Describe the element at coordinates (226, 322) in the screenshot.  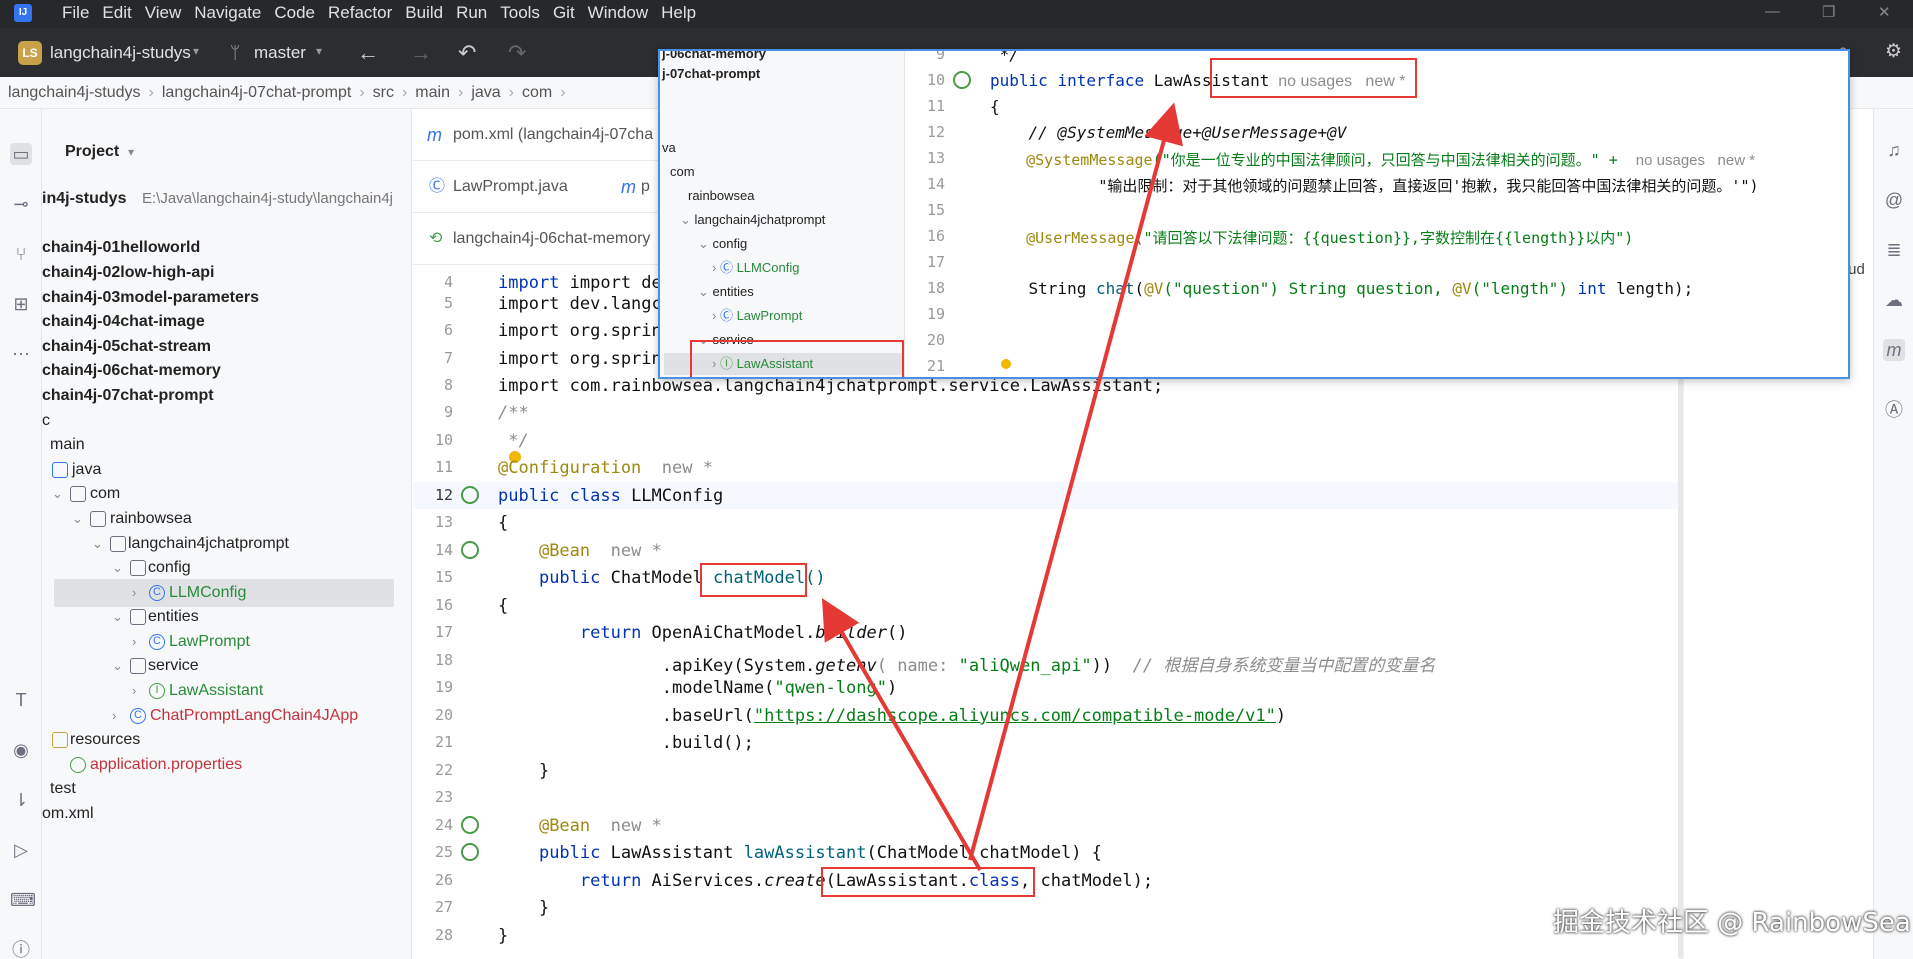
I see `tree-module: chain4j-04chat-image` at that location.